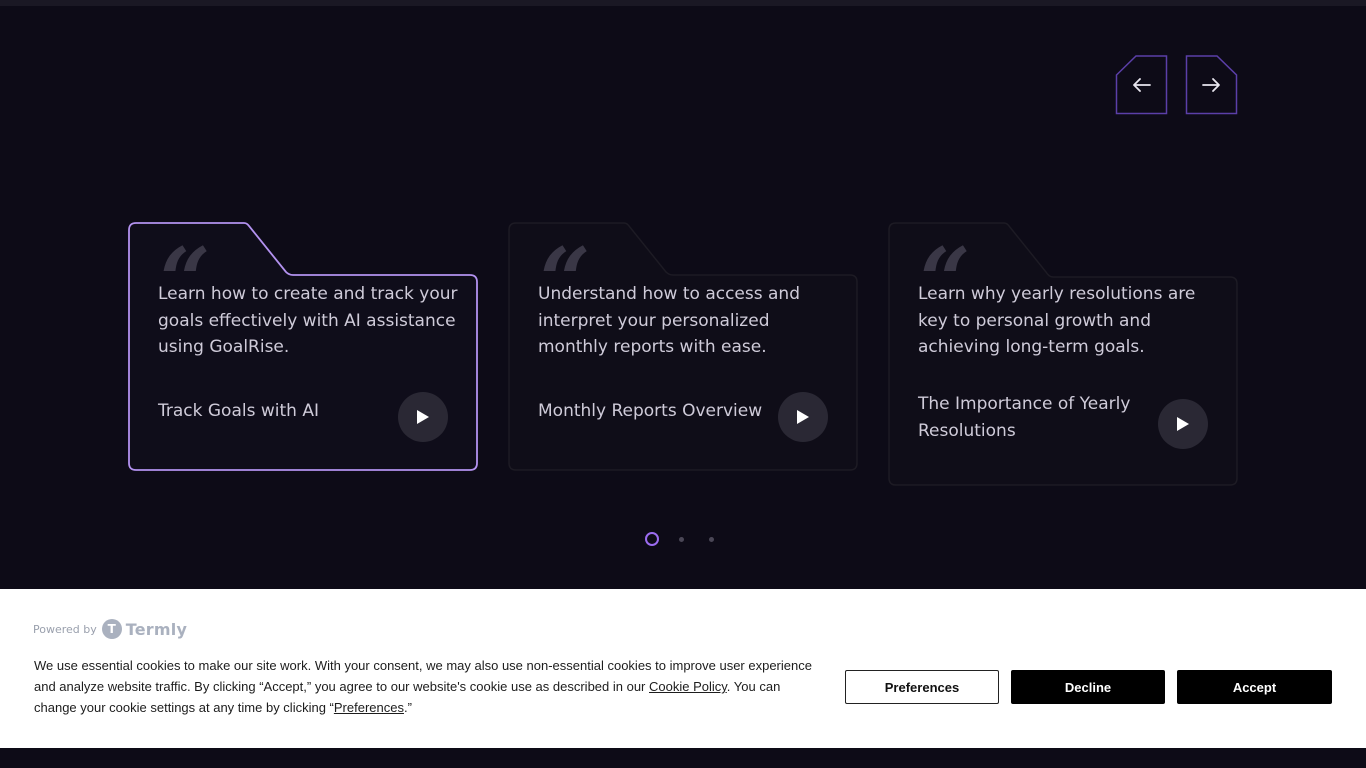 The height and width of the screenshot is (768, 1366). What do you see at coordinates (238, 411) in the screenshot?
I see `card-title: Track Goals with AI` at bounding box center [238, 411].